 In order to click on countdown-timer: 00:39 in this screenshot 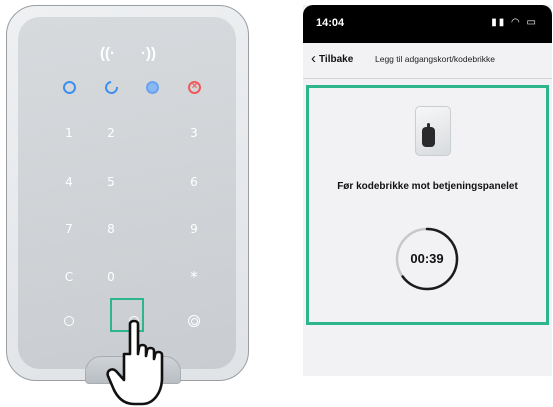, I will do `click(427, 259)`.